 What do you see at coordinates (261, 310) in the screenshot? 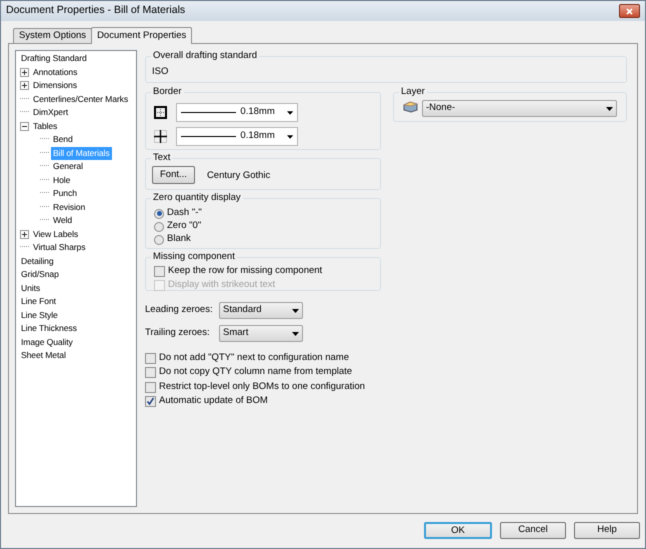
I see `dropdown: Standard` at bounding box center [261, 310].